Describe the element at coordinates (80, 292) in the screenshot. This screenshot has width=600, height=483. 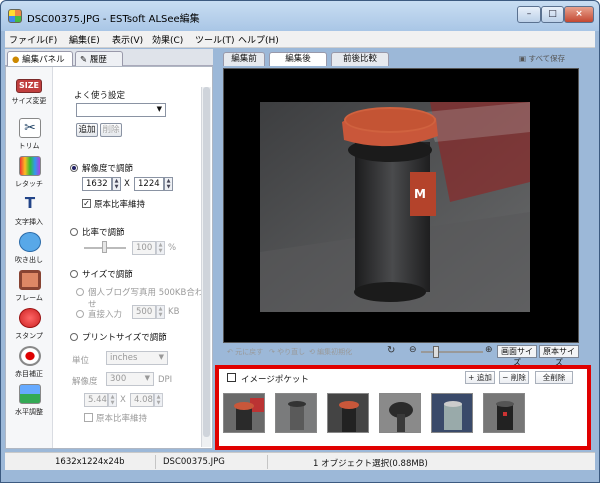
I see `radio-preset` at that location.